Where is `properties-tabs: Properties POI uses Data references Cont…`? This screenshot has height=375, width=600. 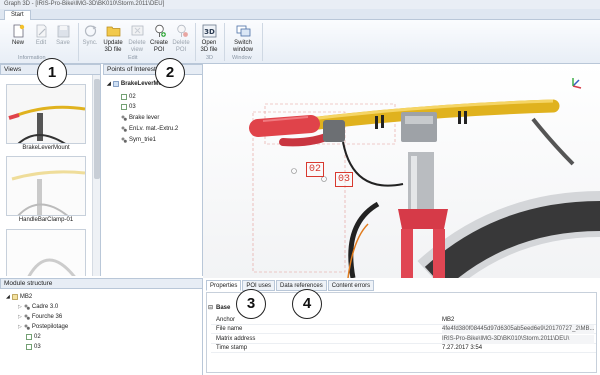 properties-tabs: Properties POI uses Data references Cont… is located at coordinates (290, 285).